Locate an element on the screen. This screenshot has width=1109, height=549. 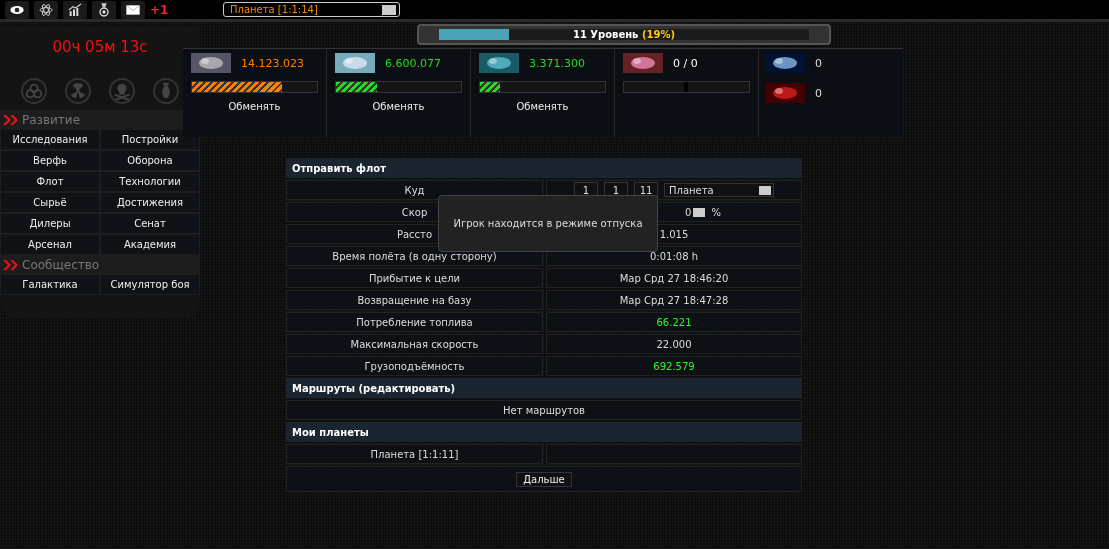
menu-item: Сенат is located at coordinates (150, 223).